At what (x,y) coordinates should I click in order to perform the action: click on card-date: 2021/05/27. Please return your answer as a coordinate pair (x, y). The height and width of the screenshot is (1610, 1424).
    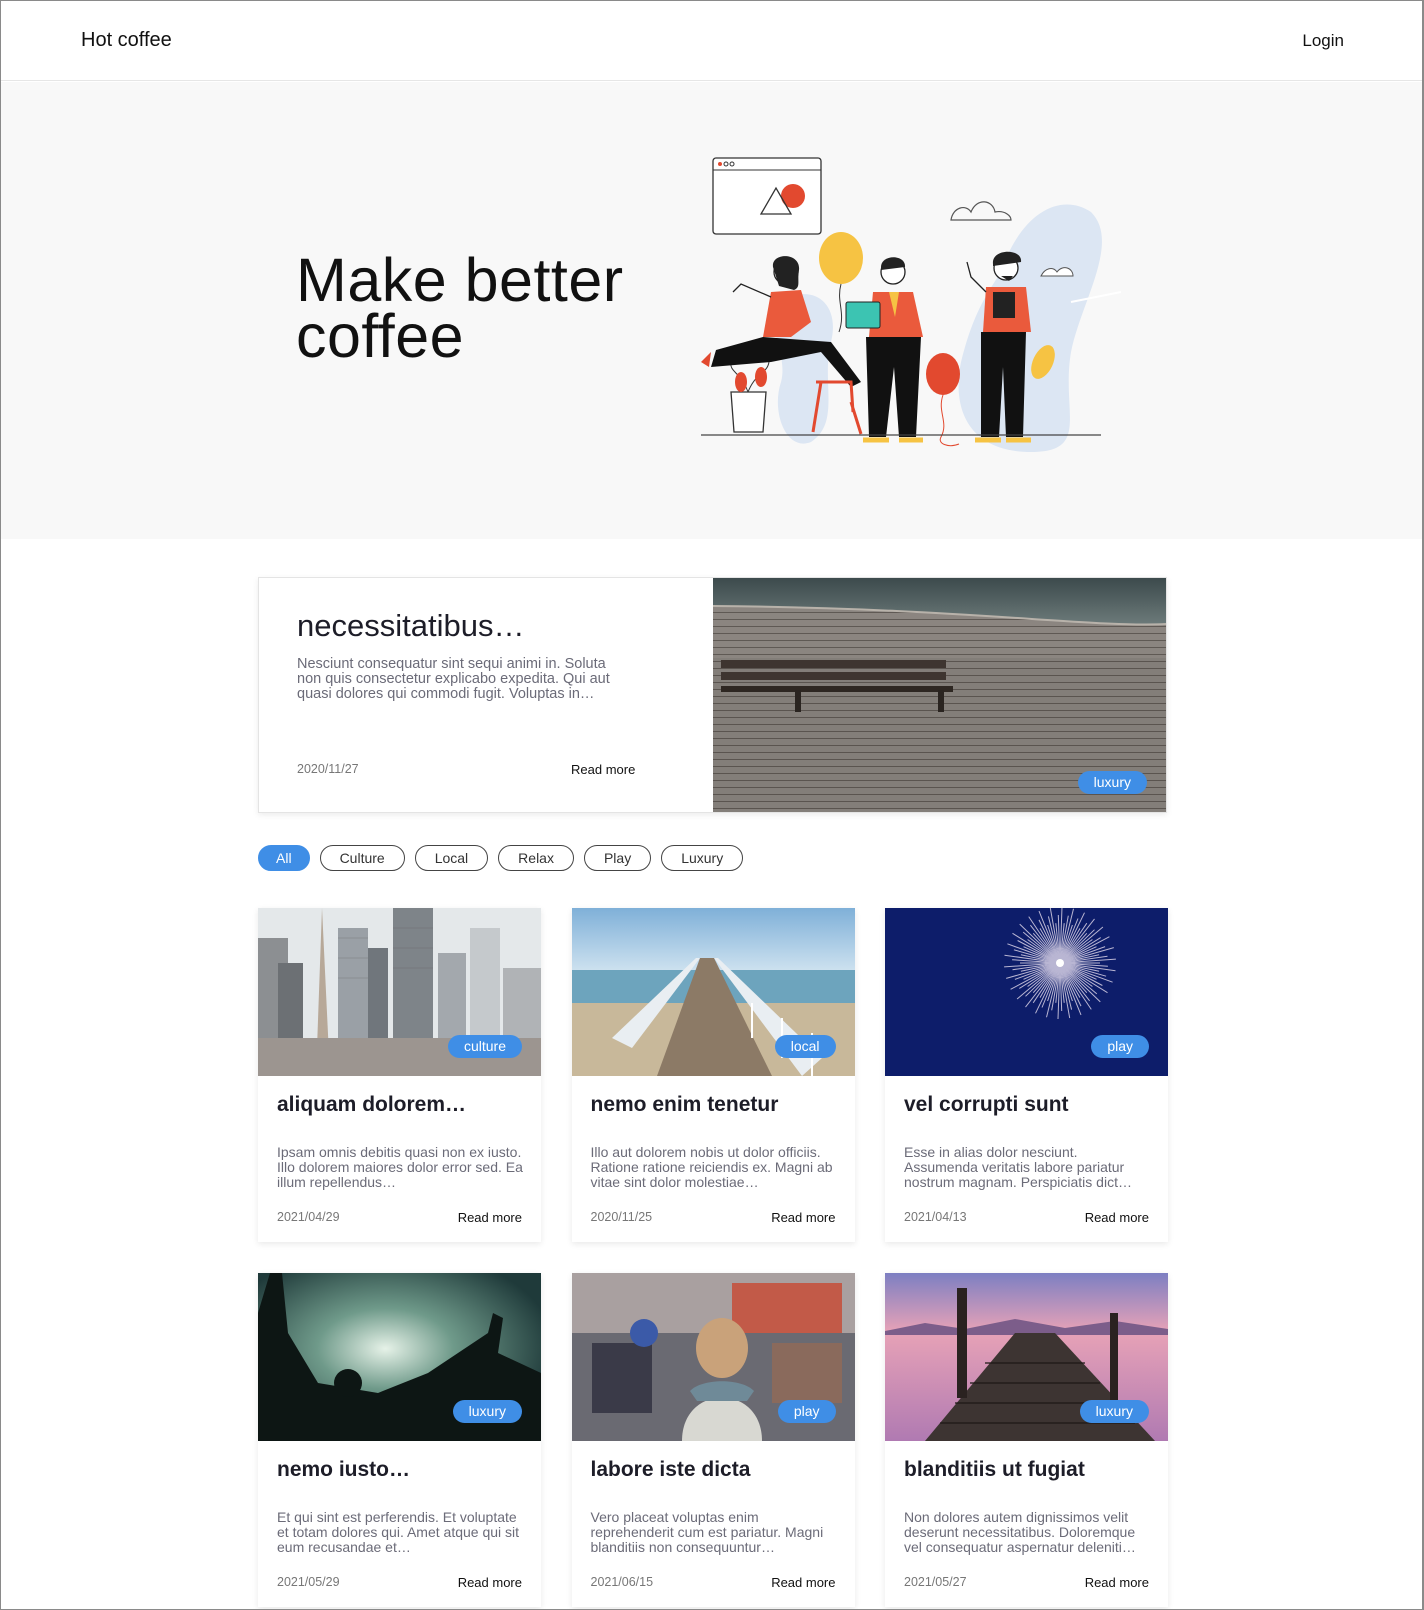
    Looking at the image, I should click on (935, 1582).